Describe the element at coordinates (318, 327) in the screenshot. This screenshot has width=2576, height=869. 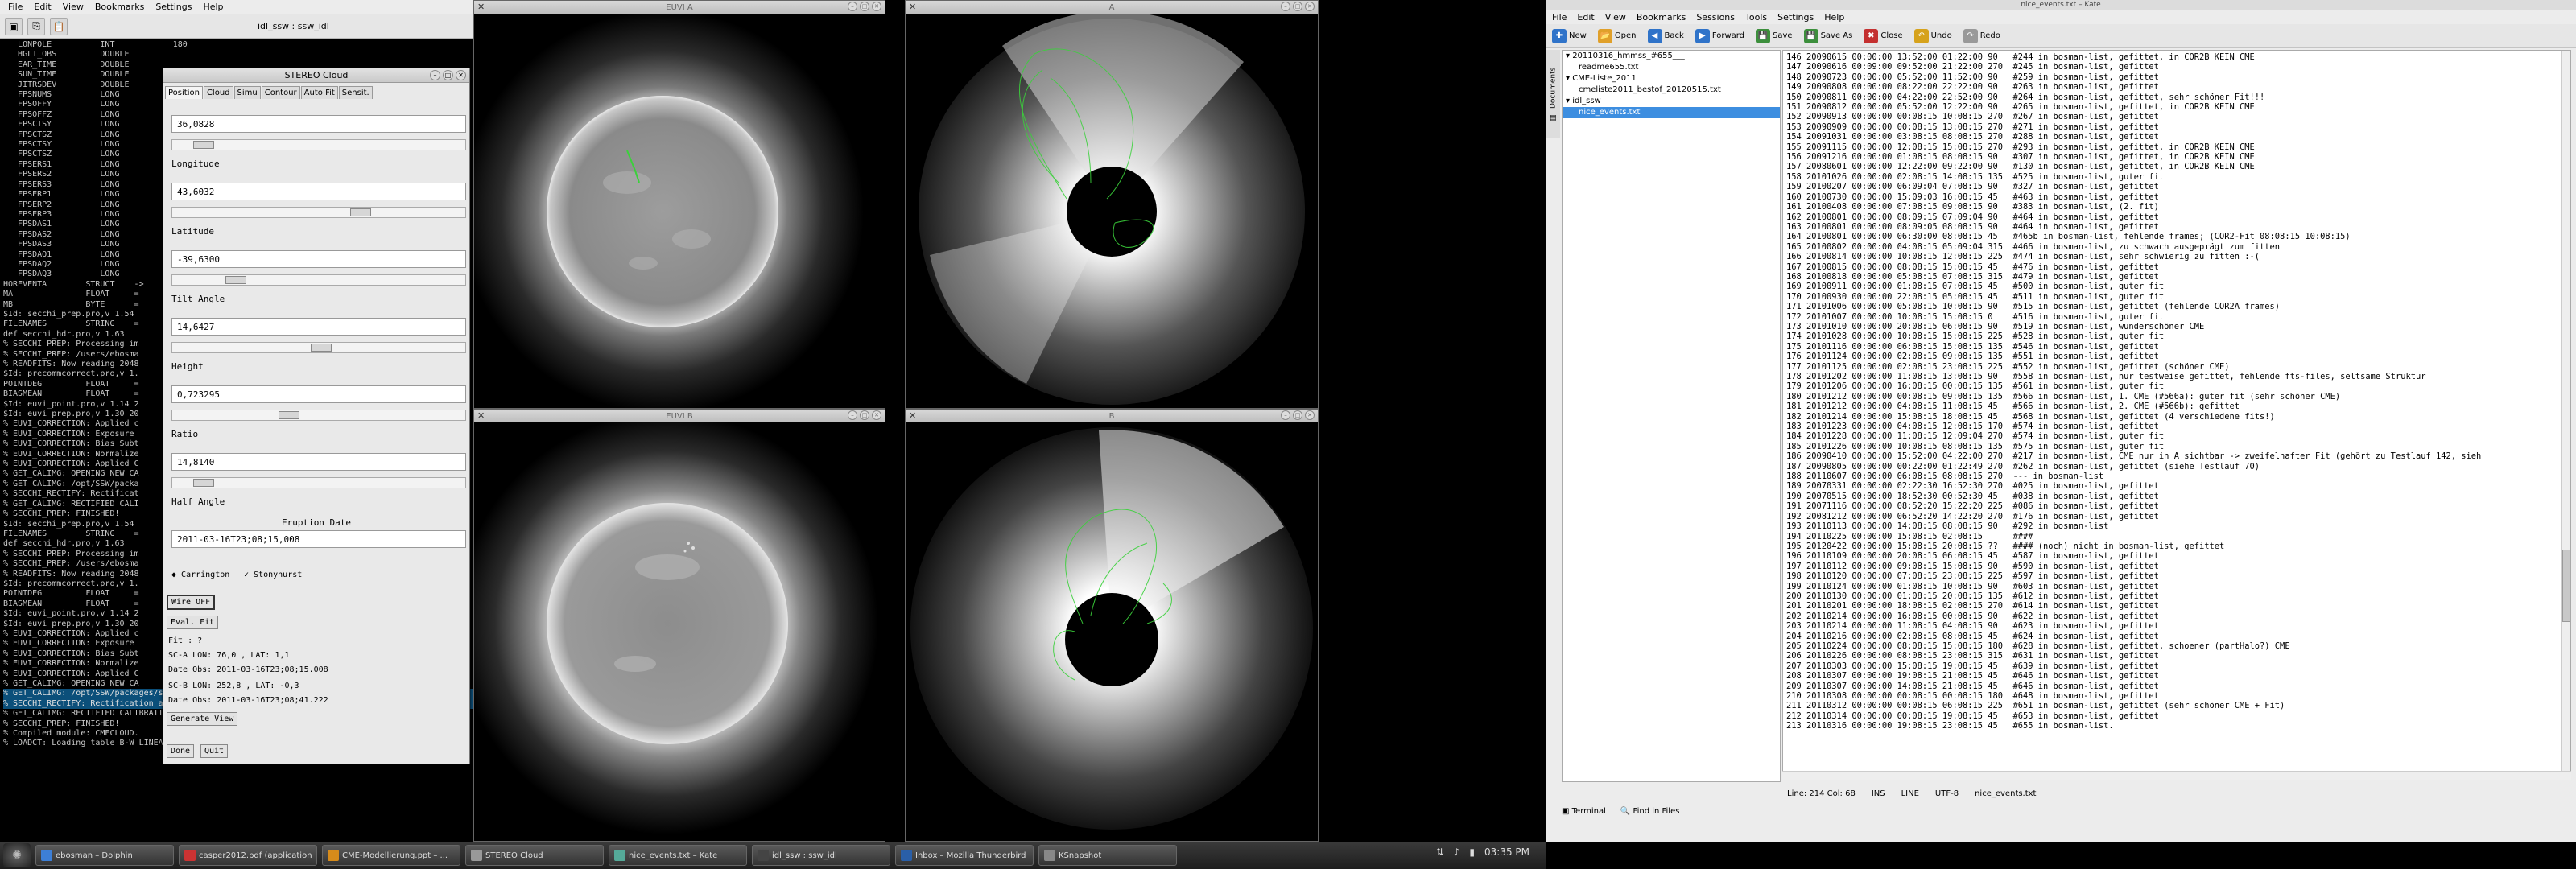
I see `param-field-4: 14,6427` at that location.